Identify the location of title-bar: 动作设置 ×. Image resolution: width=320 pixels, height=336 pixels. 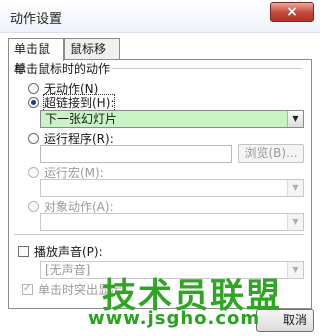
(160, 16).